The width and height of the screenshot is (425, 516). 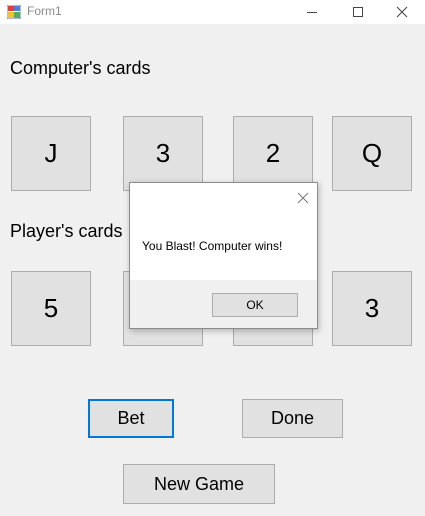 What do you see at coordinates (44, 11) in the screenshot?
I see `window-title: Form1` at bounding box center [44, 11].